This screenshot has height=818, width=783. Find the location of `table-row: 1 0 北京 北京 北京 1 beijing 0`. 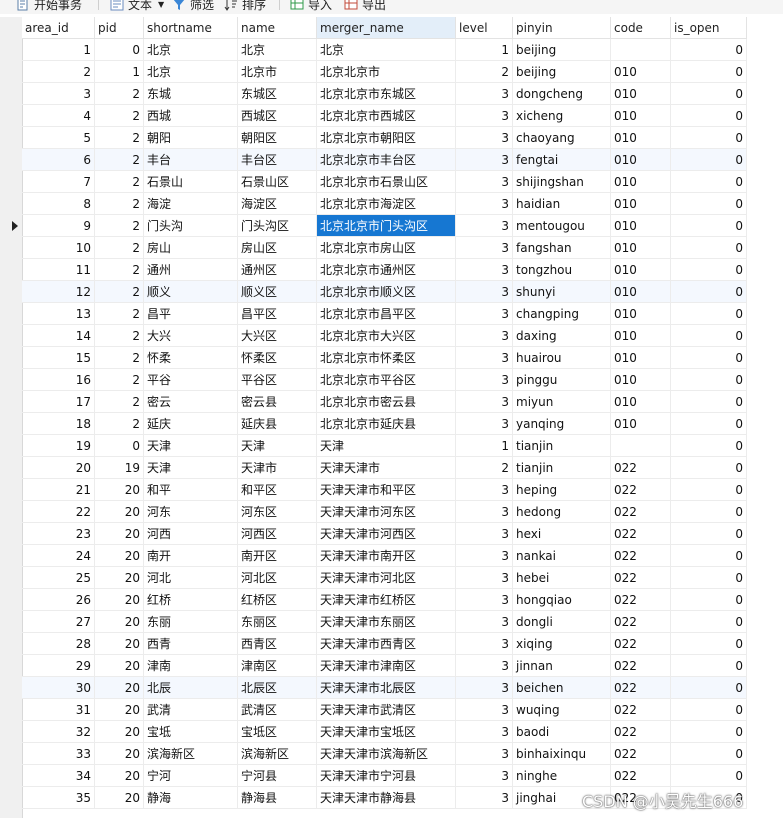

table-row: 1 0 北京 北京 北京 1 beijing 0 is located at coordinates (384, 50).